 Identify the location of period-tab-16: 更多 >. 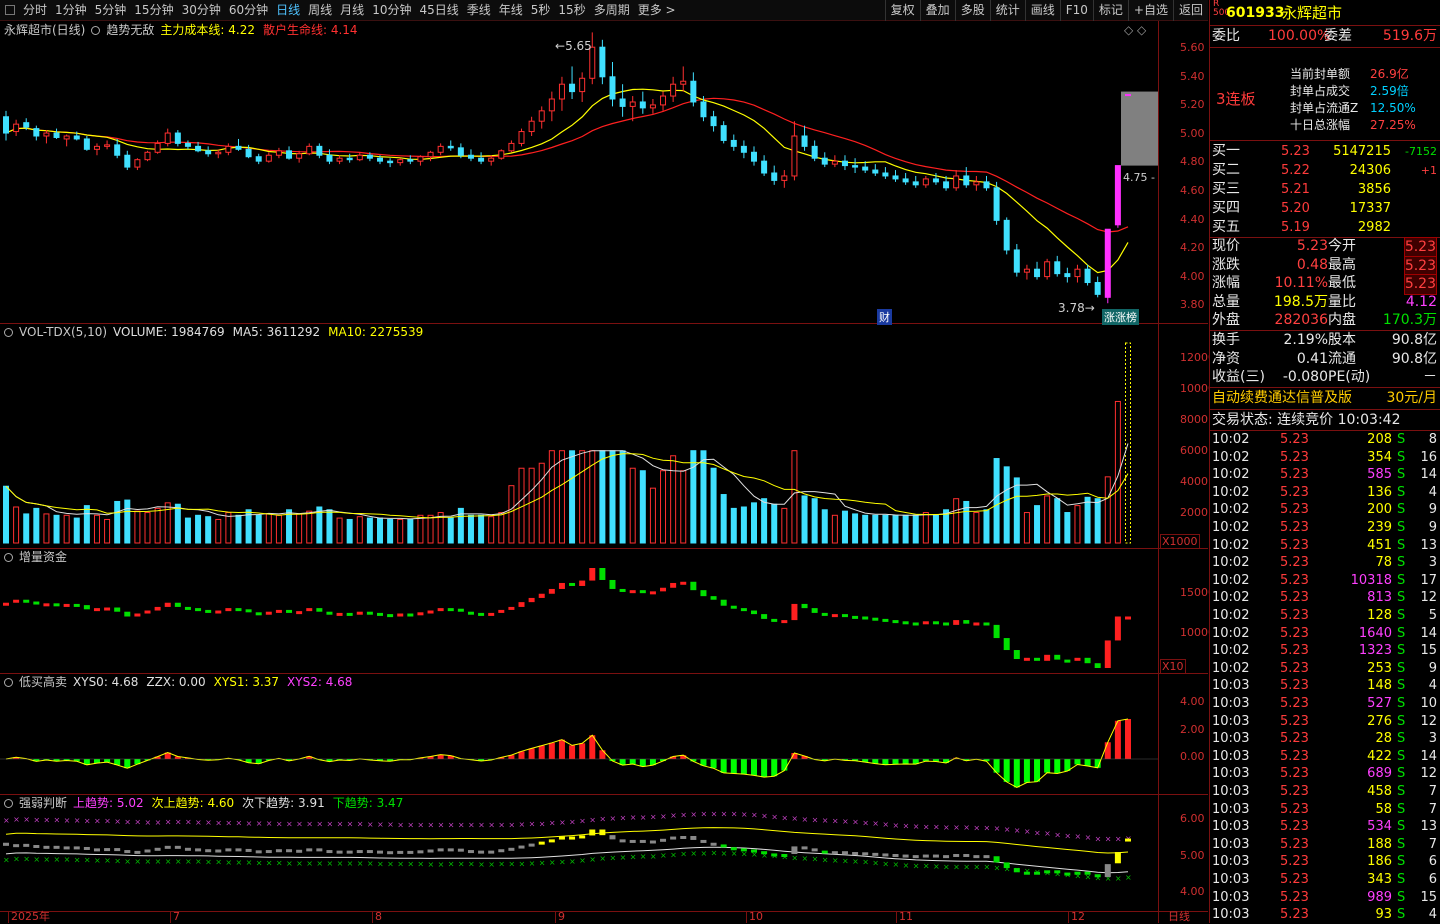
(657, 10).